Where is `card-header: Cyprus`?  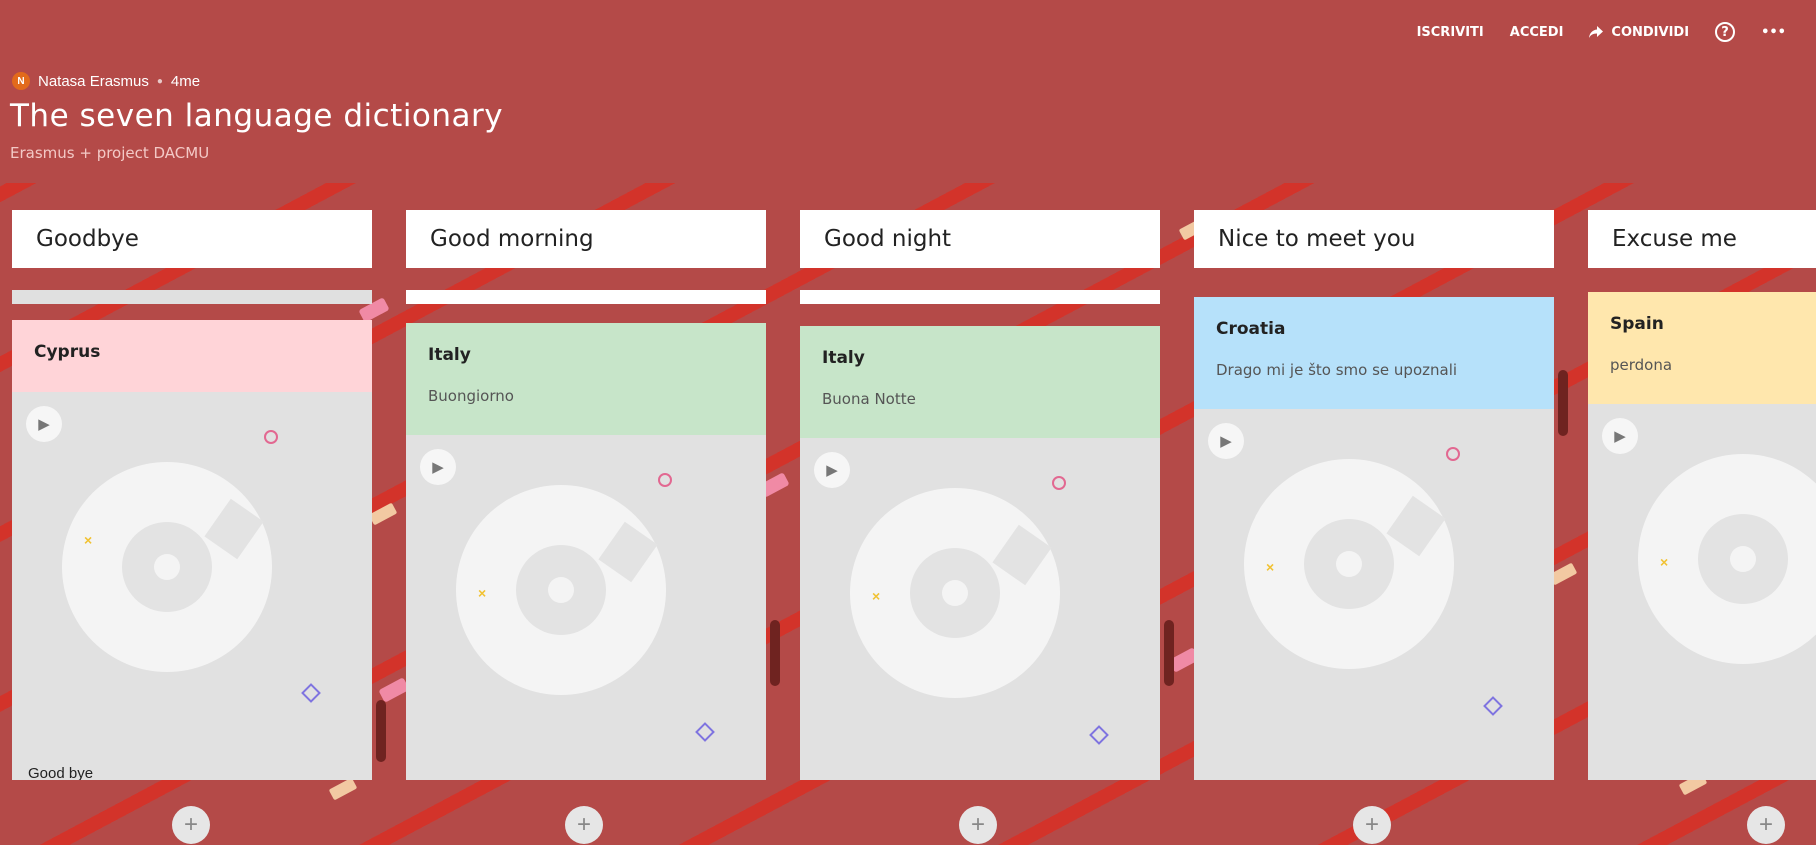
card-header: Cyprus is located at coordinates (192, 356).